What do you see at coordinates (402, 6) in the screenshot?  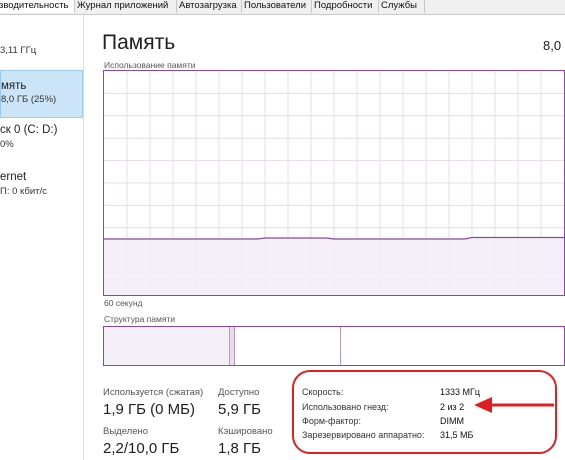 I see `tab-services: Службы` at bounding box center [402, 6].